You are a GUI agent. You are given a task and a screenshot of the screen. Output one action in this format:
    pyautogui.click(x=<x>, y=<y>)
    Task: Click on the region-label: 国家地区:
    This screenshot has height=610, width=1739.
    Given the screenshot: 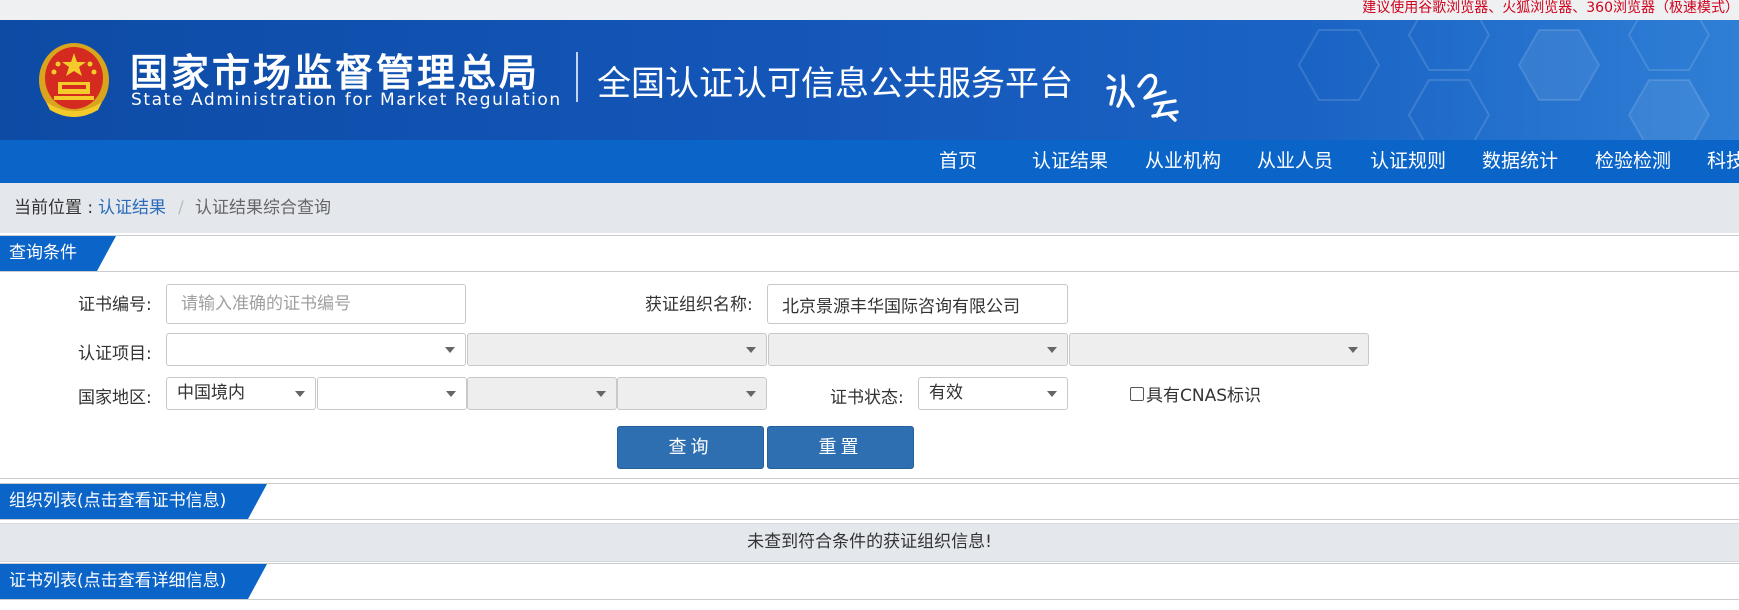 What is the action you would take?
    pyautogui.click(x=115, y=398)
    